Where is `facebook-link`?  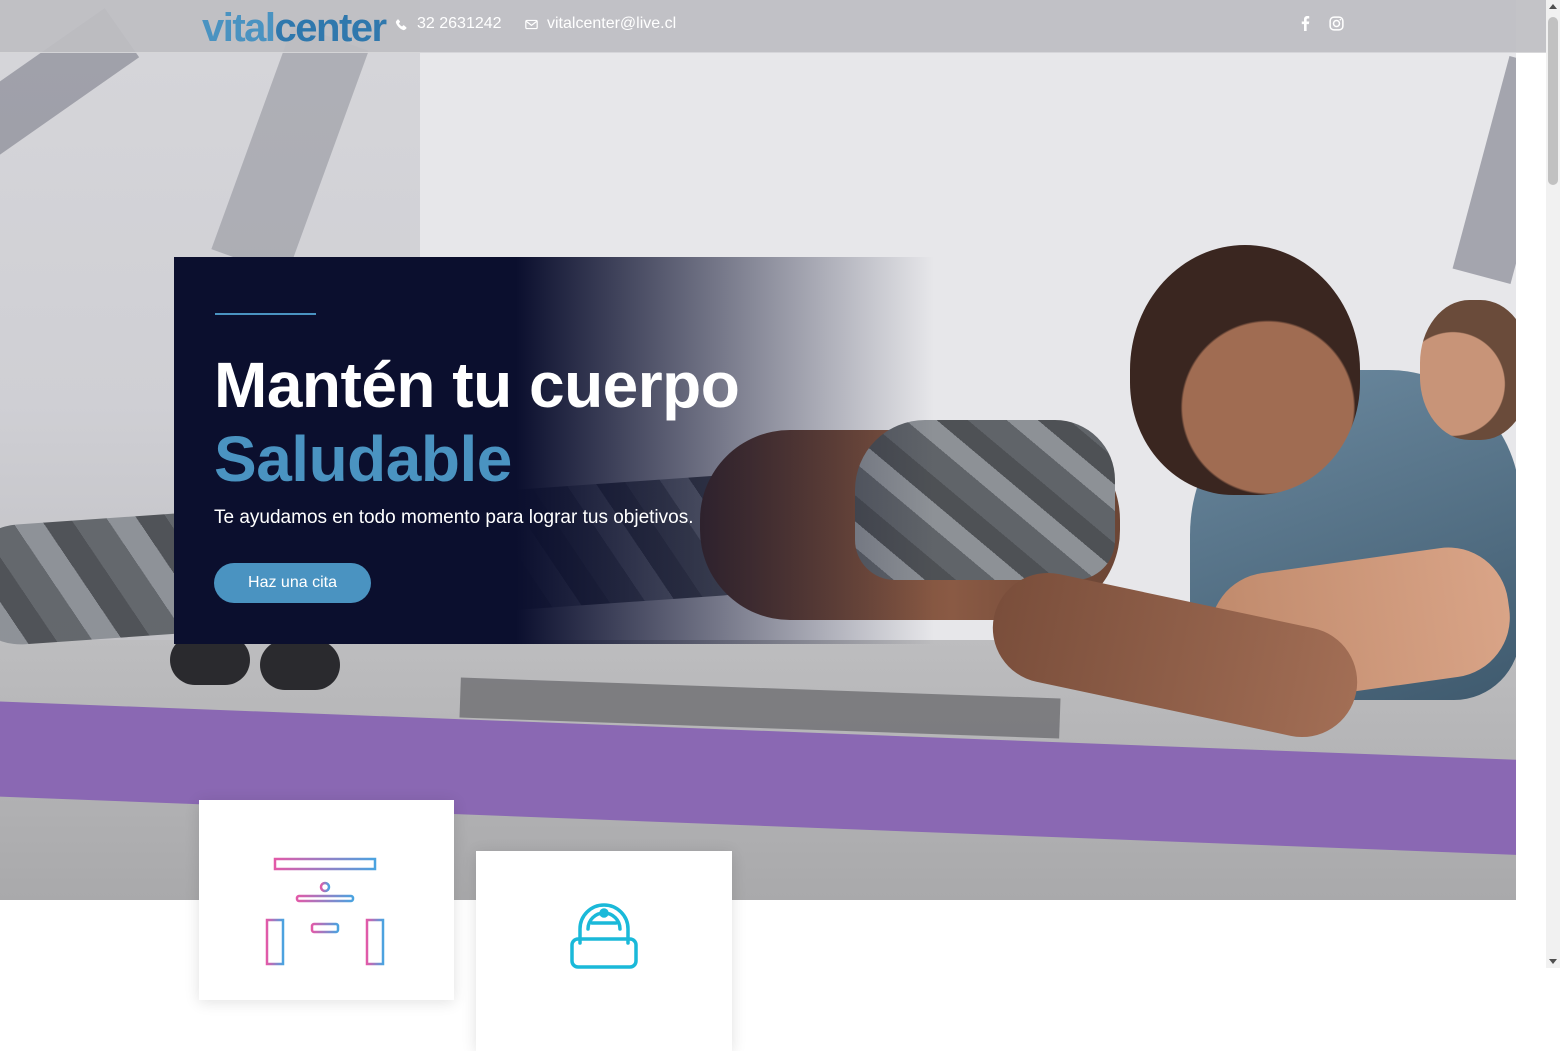 facebook-link is located at coordinates (1305, 23).